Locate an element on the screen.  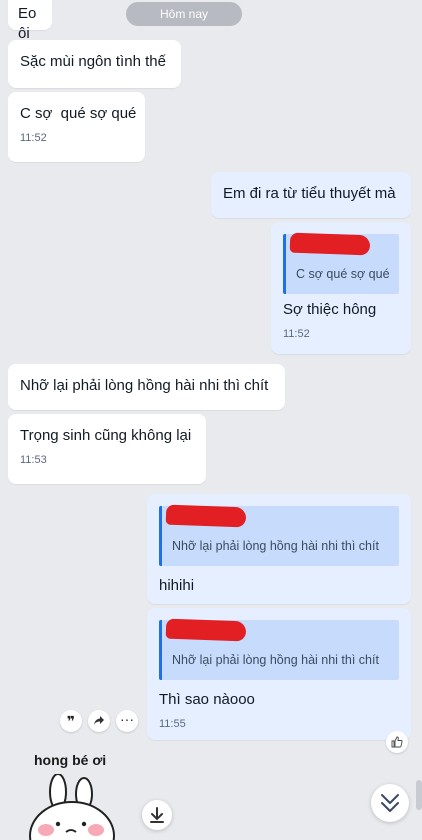
sticker: hong bé ơi is located at coordinates (77, 795).